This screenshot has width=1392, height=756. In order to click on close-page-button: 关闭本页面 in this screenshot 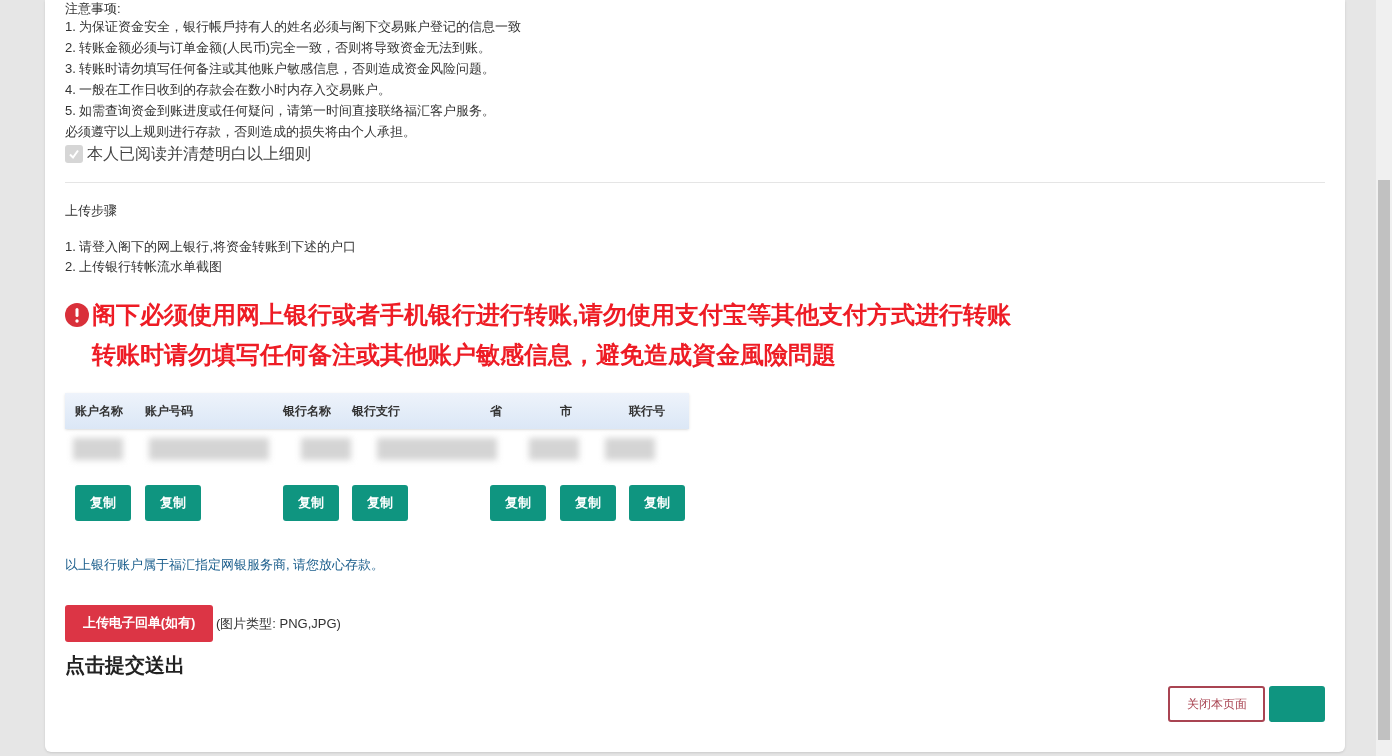, I will do `click(1216, 703)`.